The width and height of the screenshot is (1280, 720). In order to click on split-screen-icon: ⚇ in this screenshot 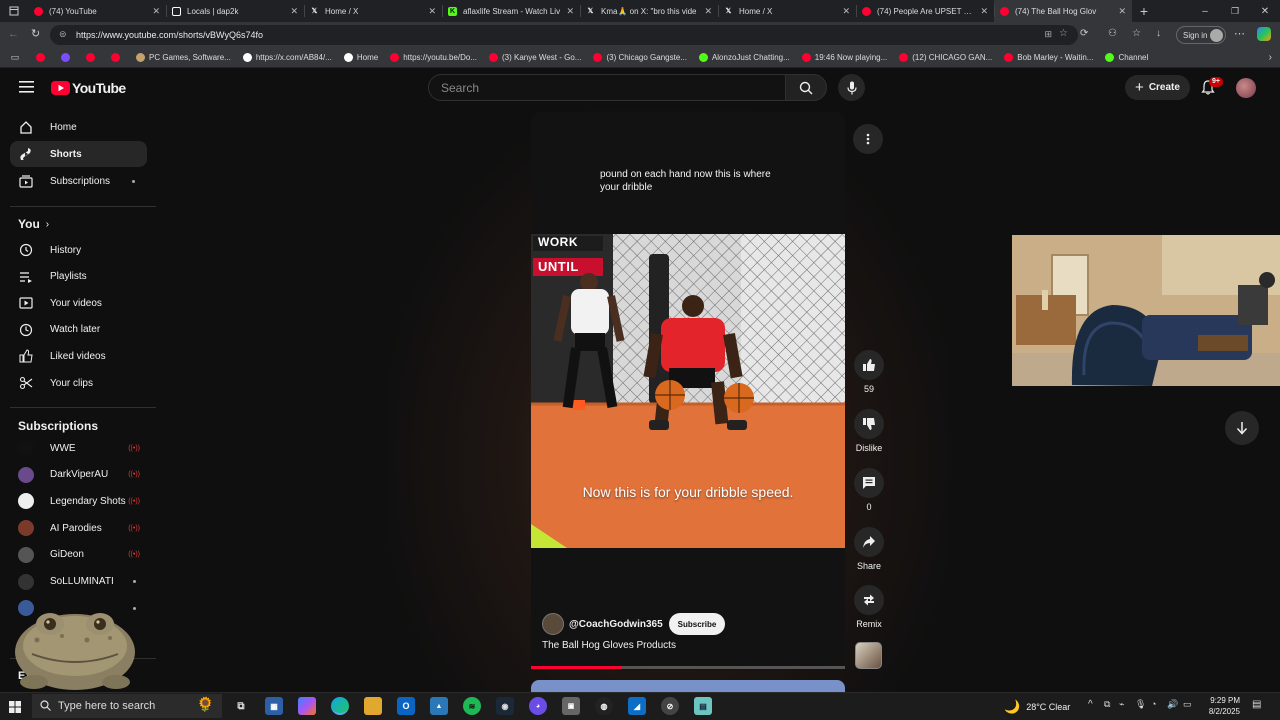, I will do `click(1112, 33)`.